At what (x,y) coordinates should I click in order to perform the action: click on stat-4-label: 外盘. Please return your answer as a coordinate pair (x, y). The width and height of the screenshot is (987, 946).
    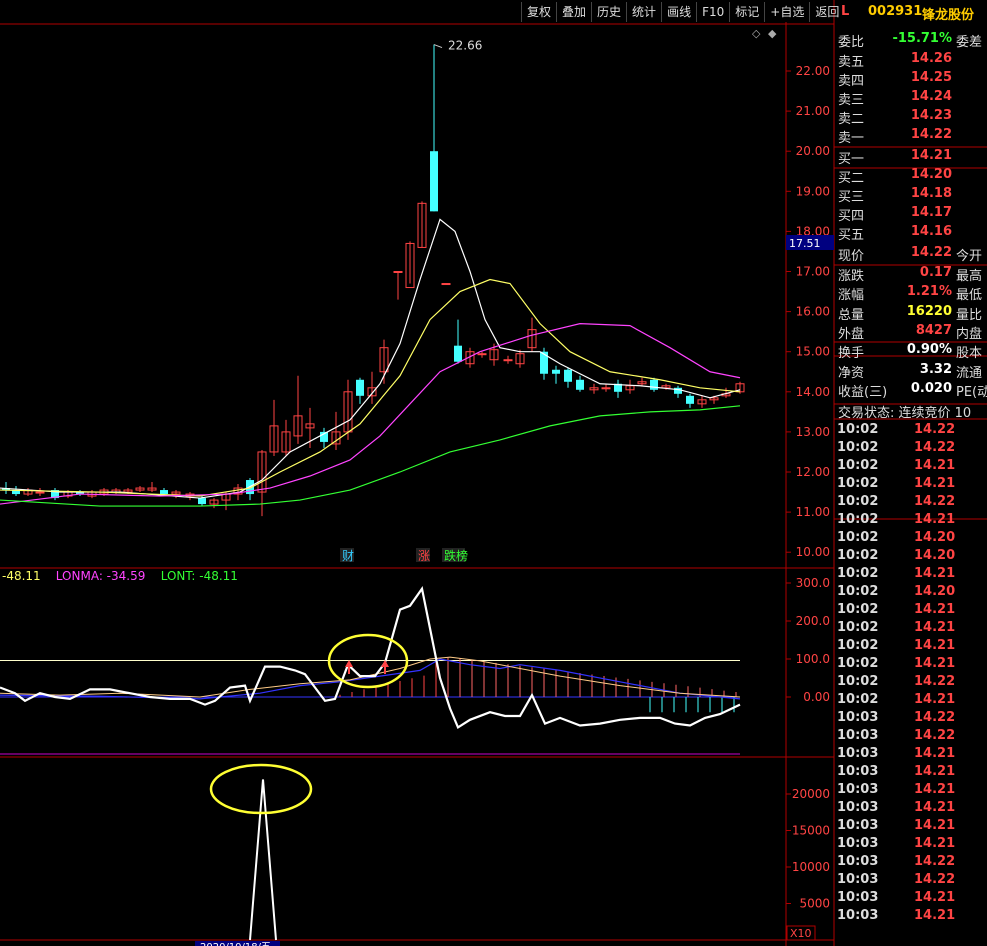
    Looking at the image, I should click on (851, 334).